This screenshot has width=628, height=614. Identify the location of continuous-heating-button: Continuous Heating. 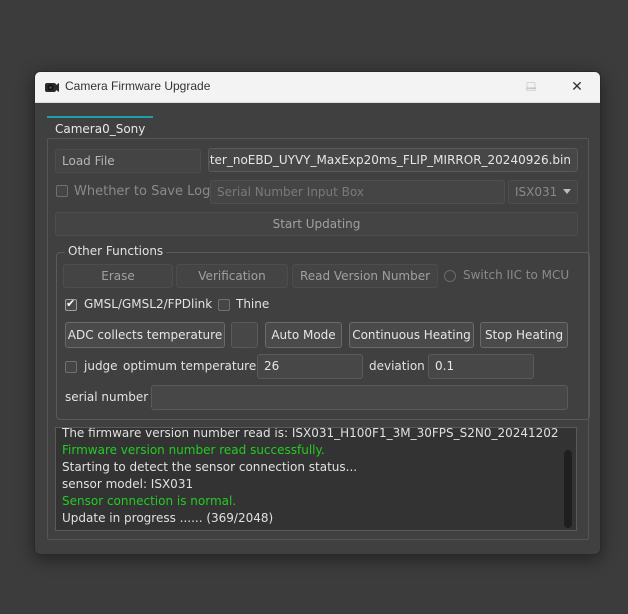
(411, 335).